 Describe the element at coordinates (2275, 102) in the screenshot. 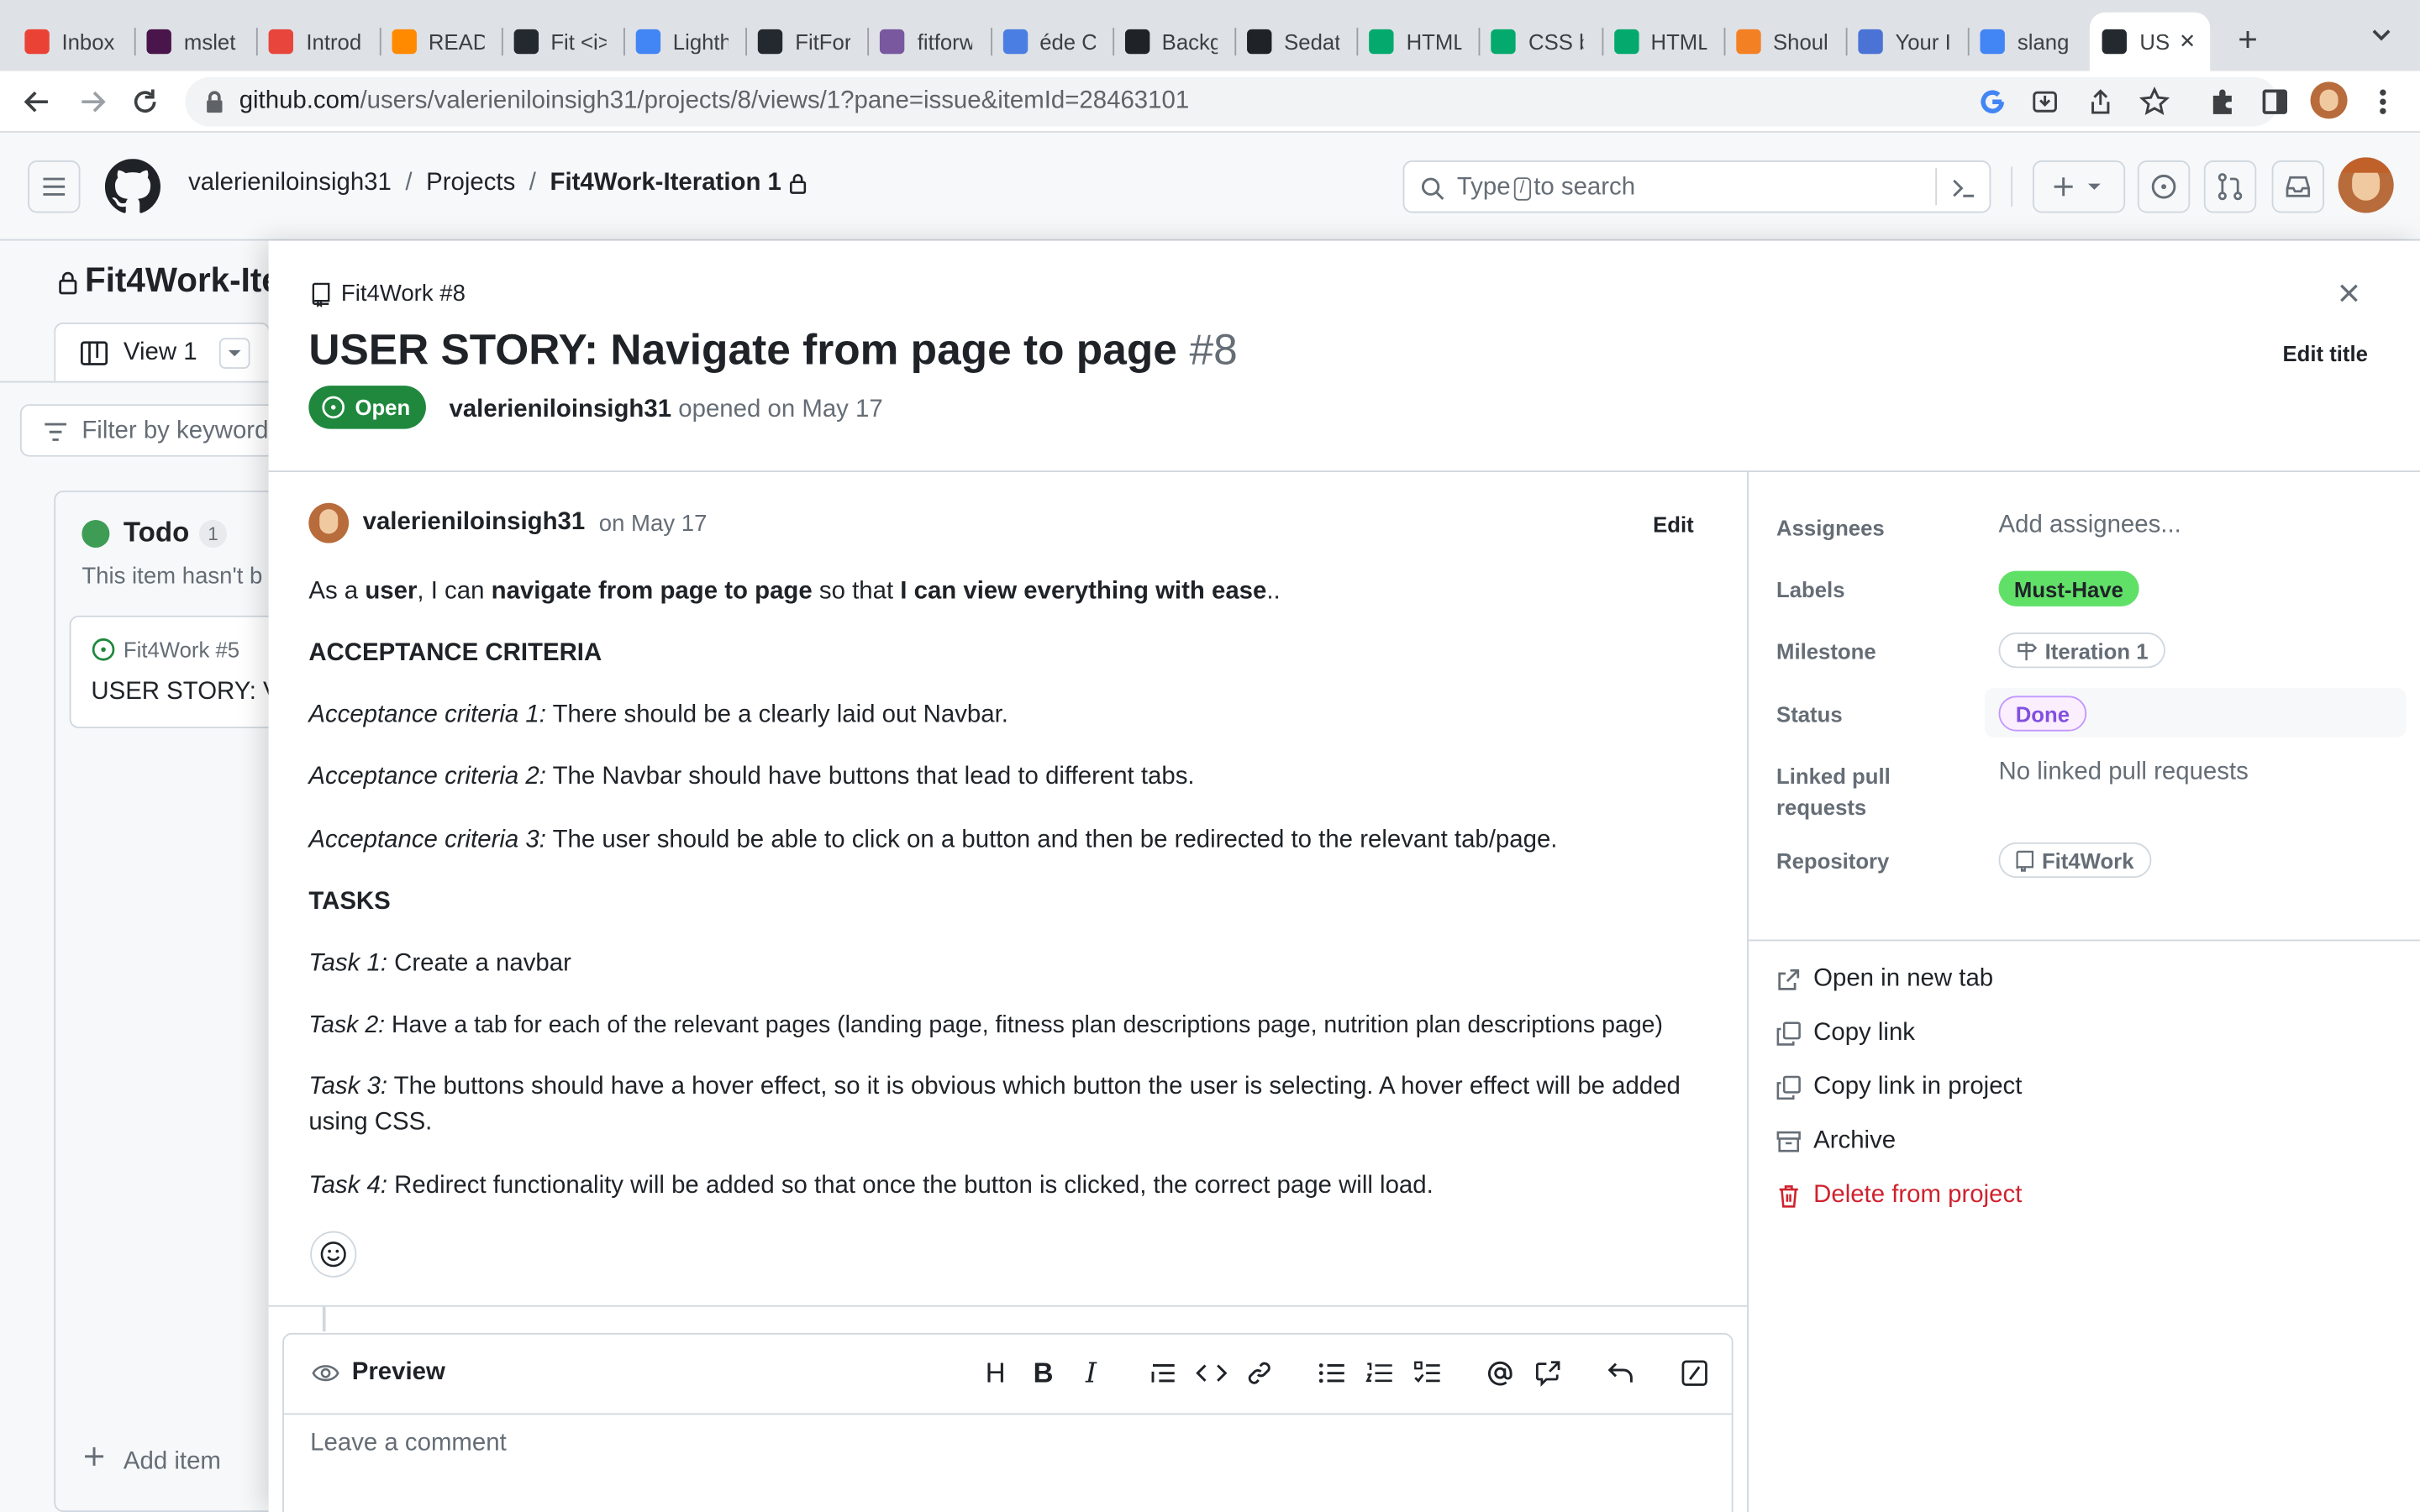

I see `side-panel-icon` at that location.